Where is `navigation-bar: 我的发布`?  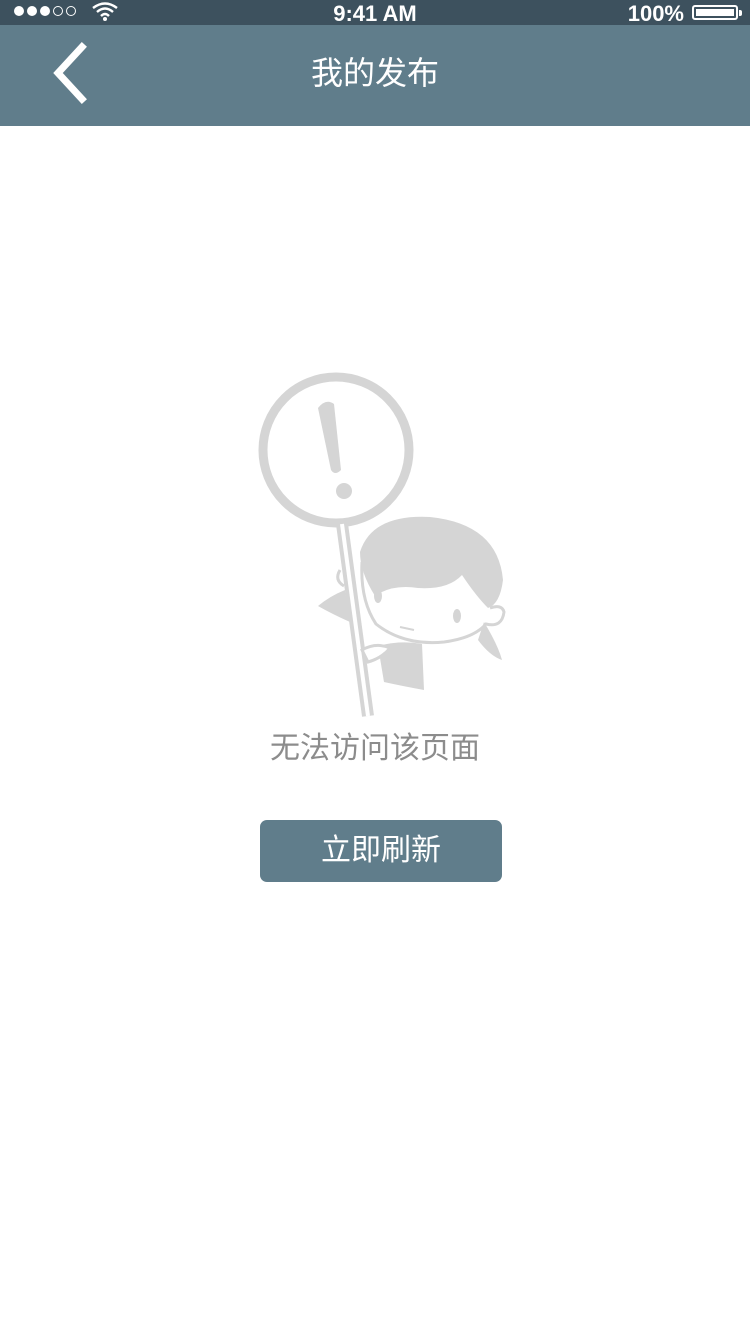 navigation-bar: 我的发布 is located at coordinates (375, 75).